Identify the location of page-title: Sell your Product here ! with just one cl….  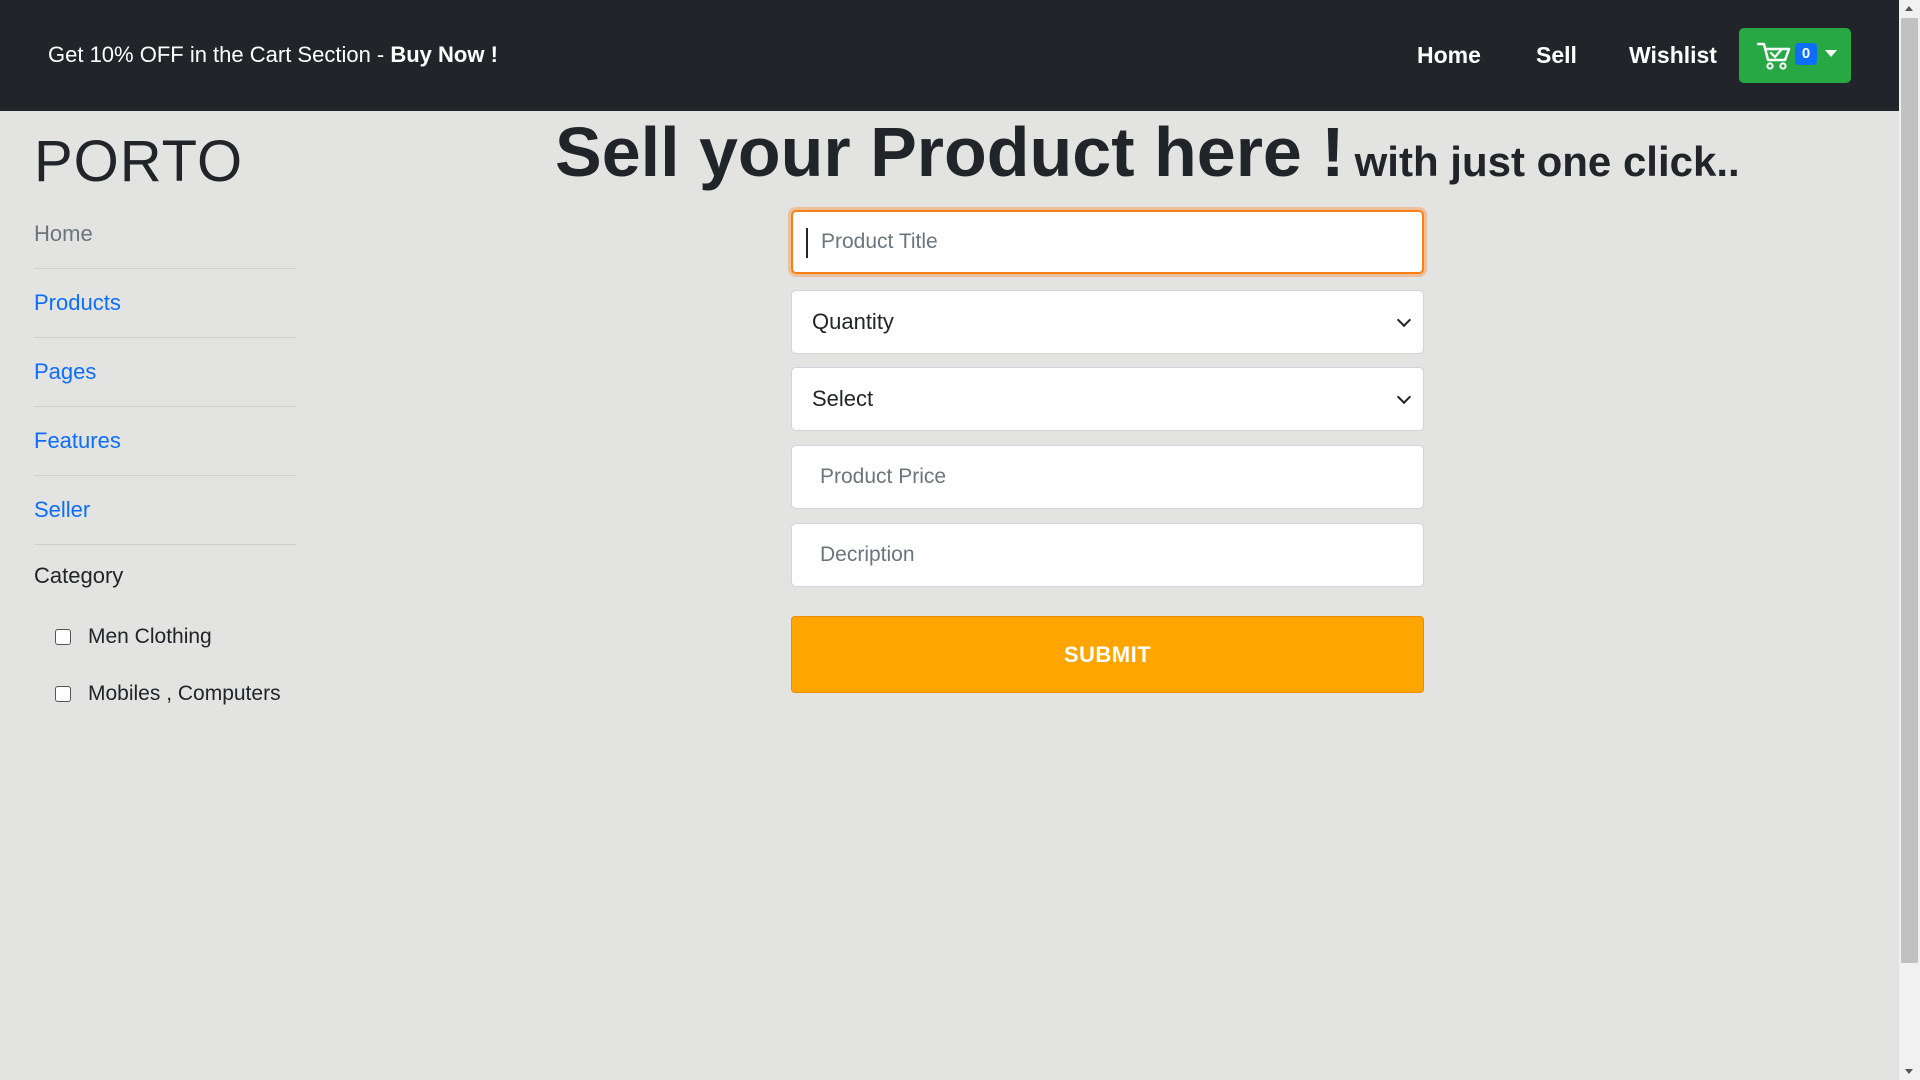
(1147, 152).